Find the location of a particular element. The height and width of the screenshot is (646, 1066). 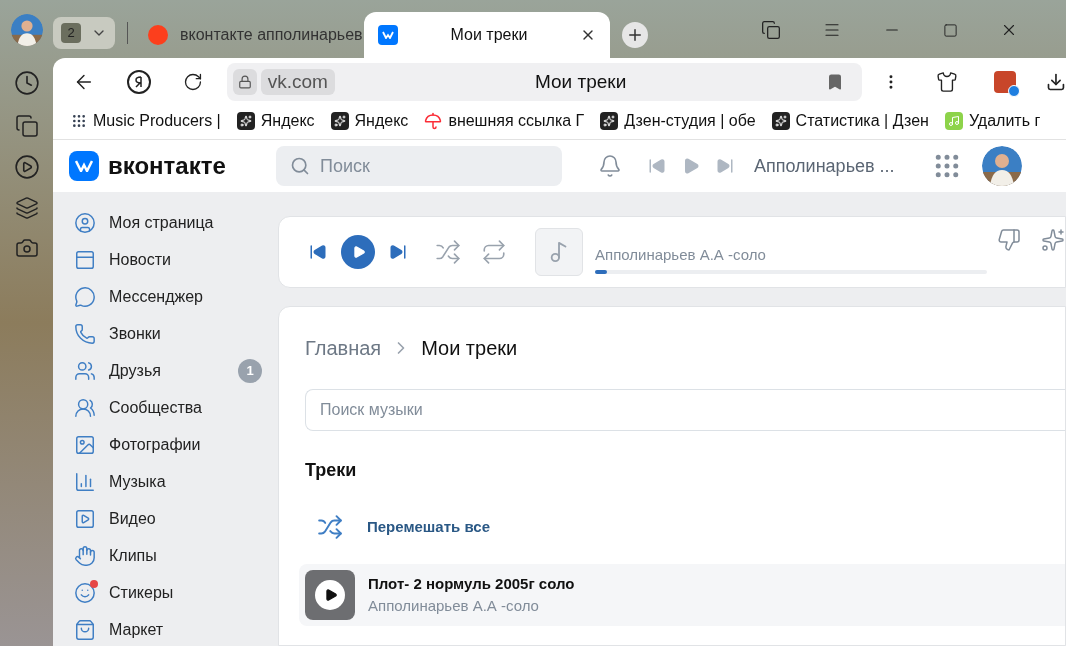

history-icon is located at coordinates (26, 83).